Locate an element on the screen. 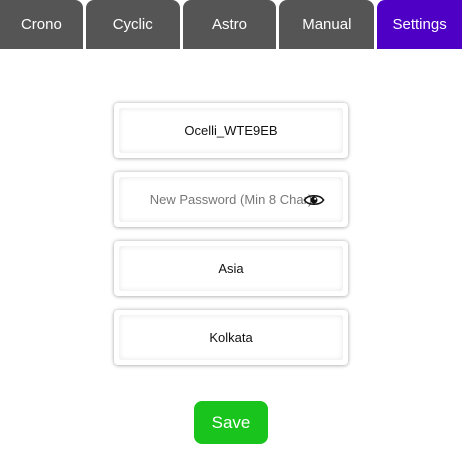 This screenshot has width=462, height=462. password-field is located at coordinates (231, 199).